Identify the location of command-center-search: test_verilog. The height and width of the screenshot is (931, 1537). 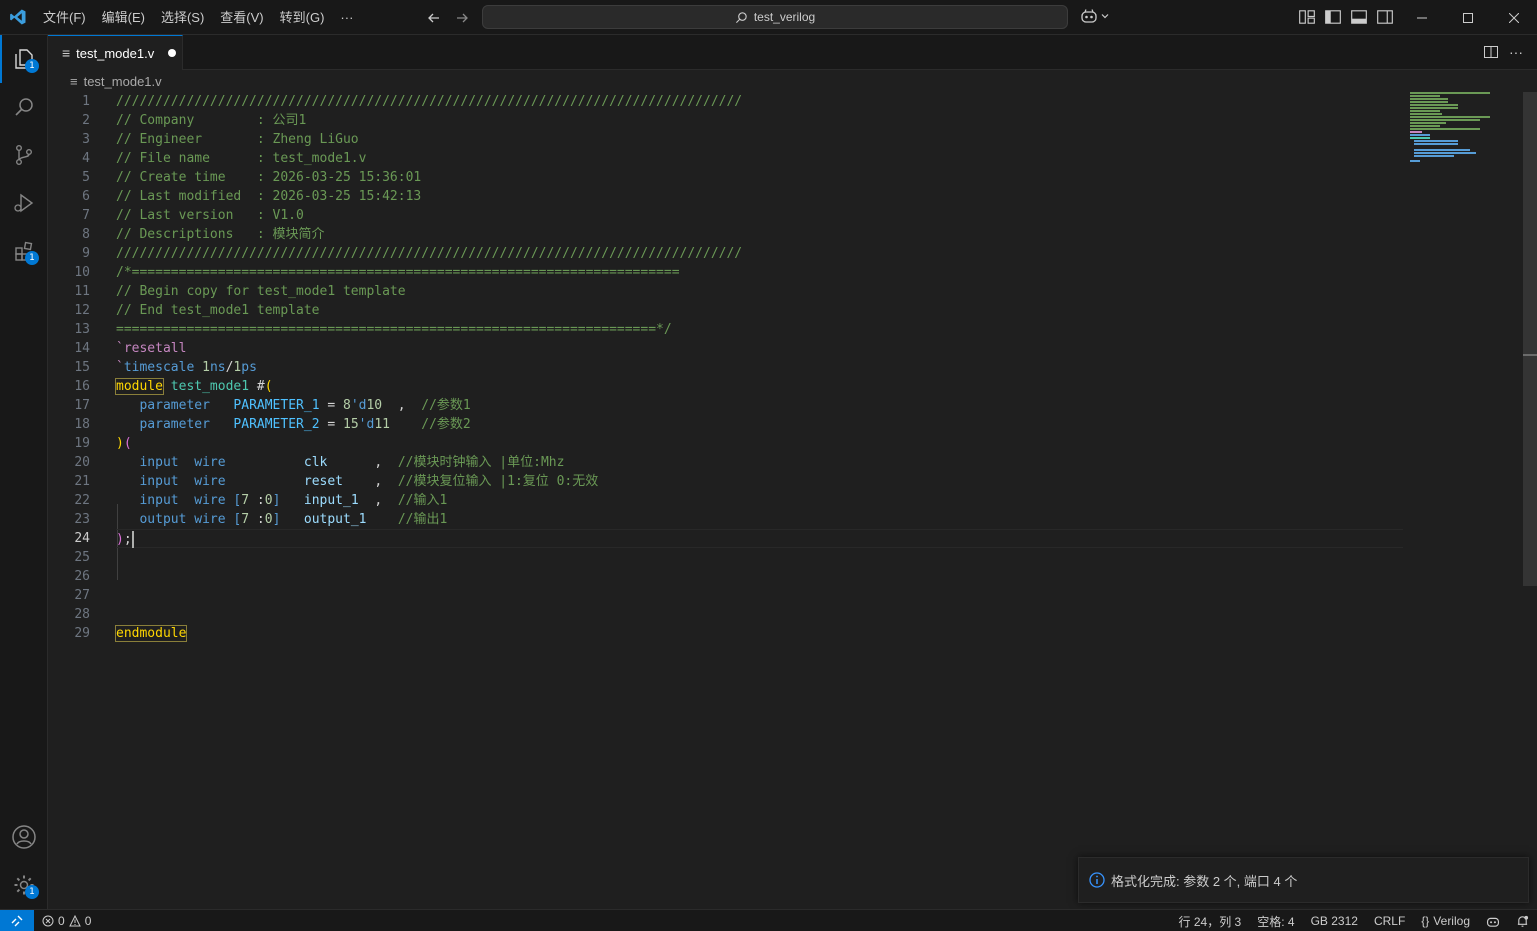
(775, 17).